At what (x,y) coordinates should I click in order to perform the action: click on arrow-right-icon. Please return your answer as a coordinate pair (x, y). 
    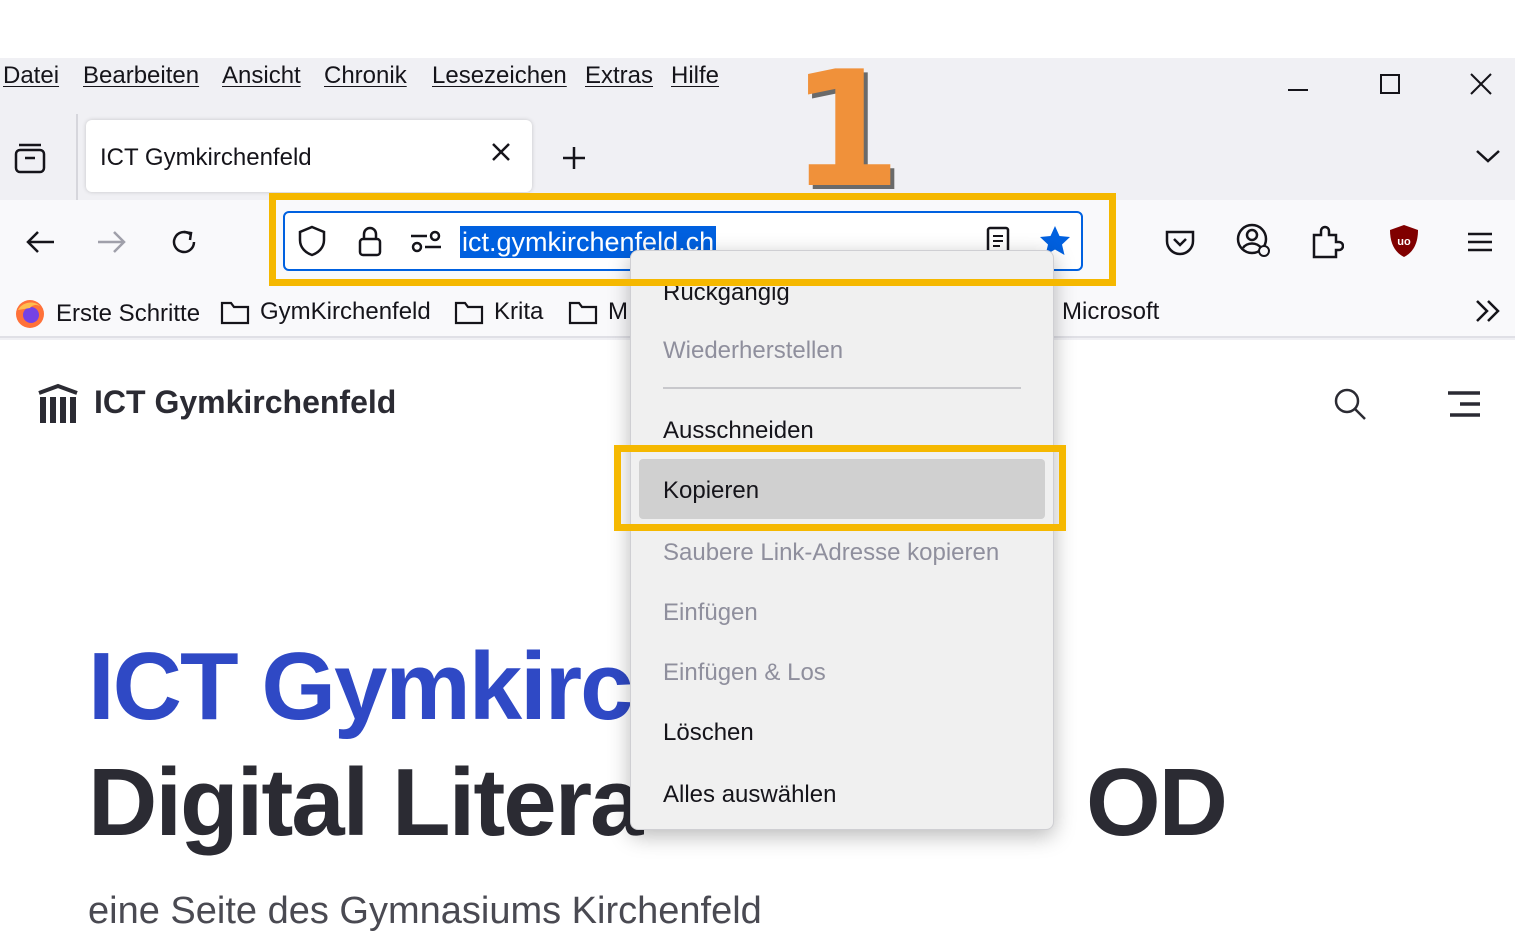
    Looking at the image, I should click on (112, 242).